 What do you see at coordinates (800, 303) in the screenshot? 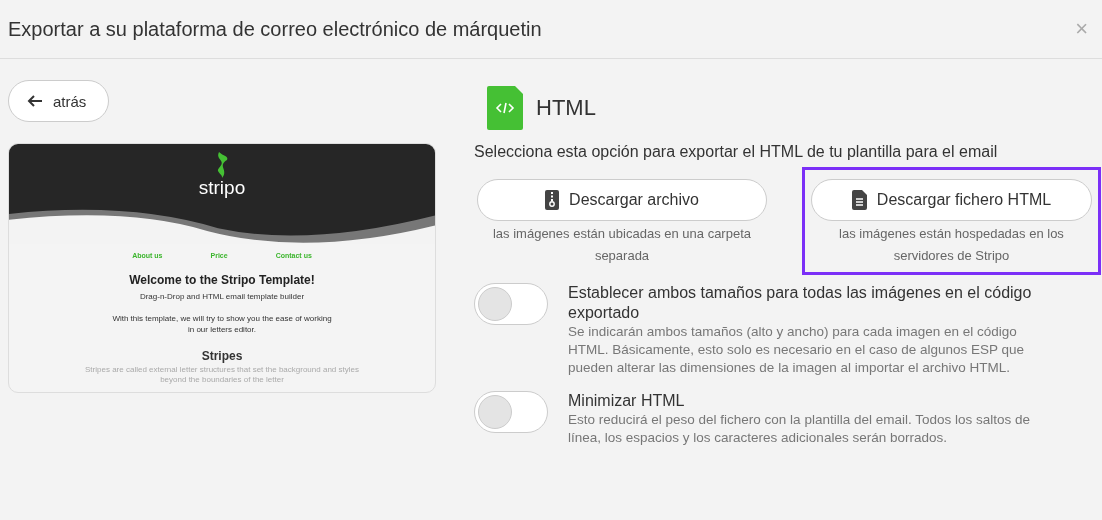
I see `setting-title: Establecer ambos tamaños para todas las imágenes en el código exportado` at bounding box center [800, 303].